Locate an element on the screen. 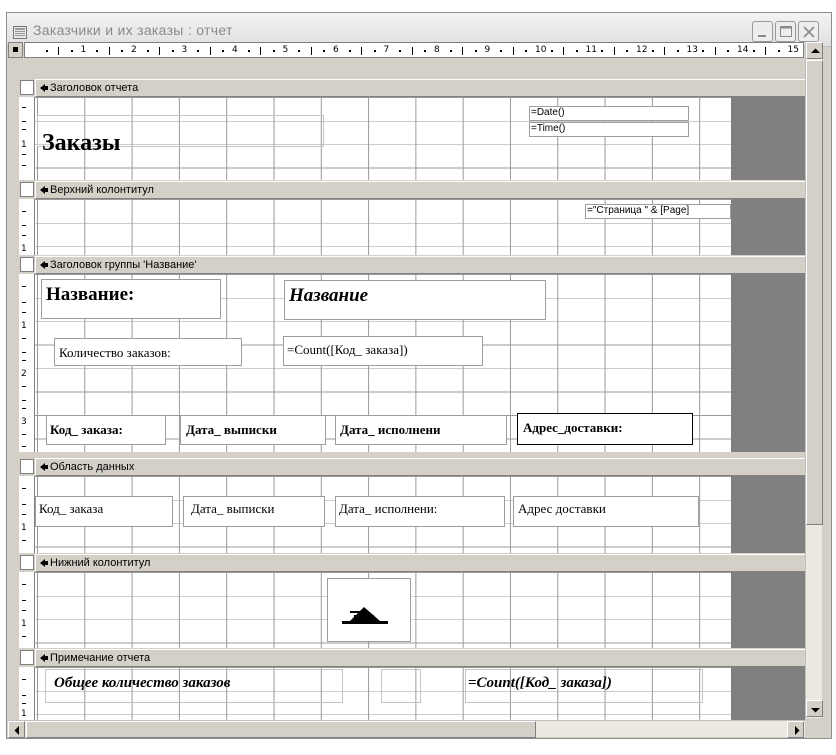 The width and height of the screenshot is (836, 755). column-header-address: Адрес_доставки: is located at coordinates (605, 429).